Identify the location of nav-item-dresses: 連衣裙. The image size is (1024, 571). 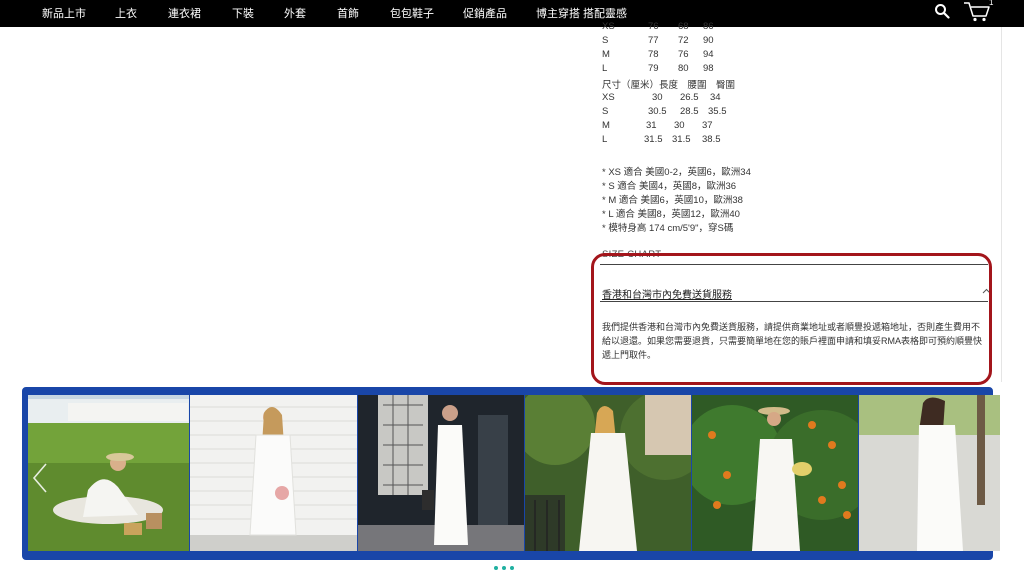
(184, 13).